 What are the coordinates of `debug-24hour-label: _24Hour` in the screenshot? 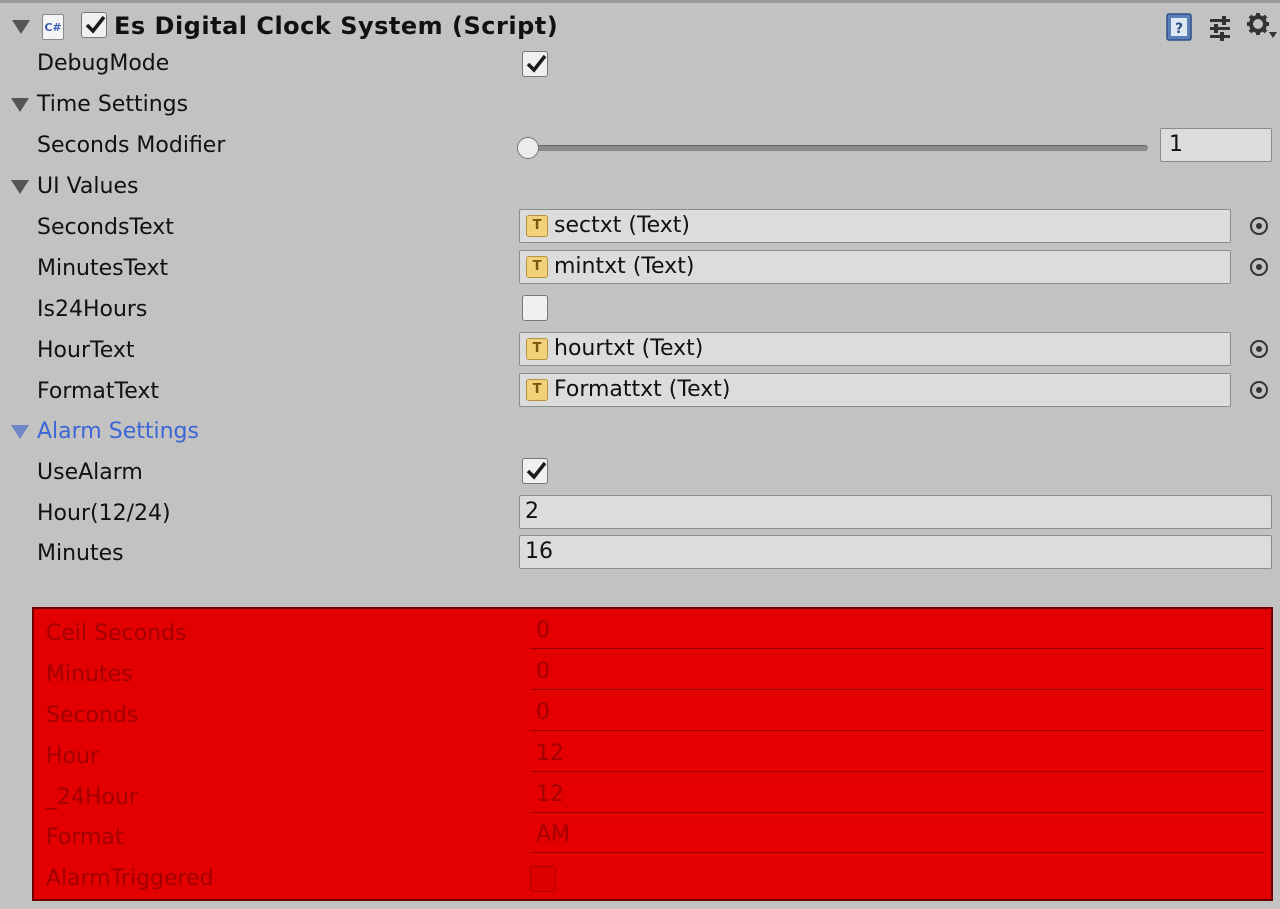 It's located at (92, 797).